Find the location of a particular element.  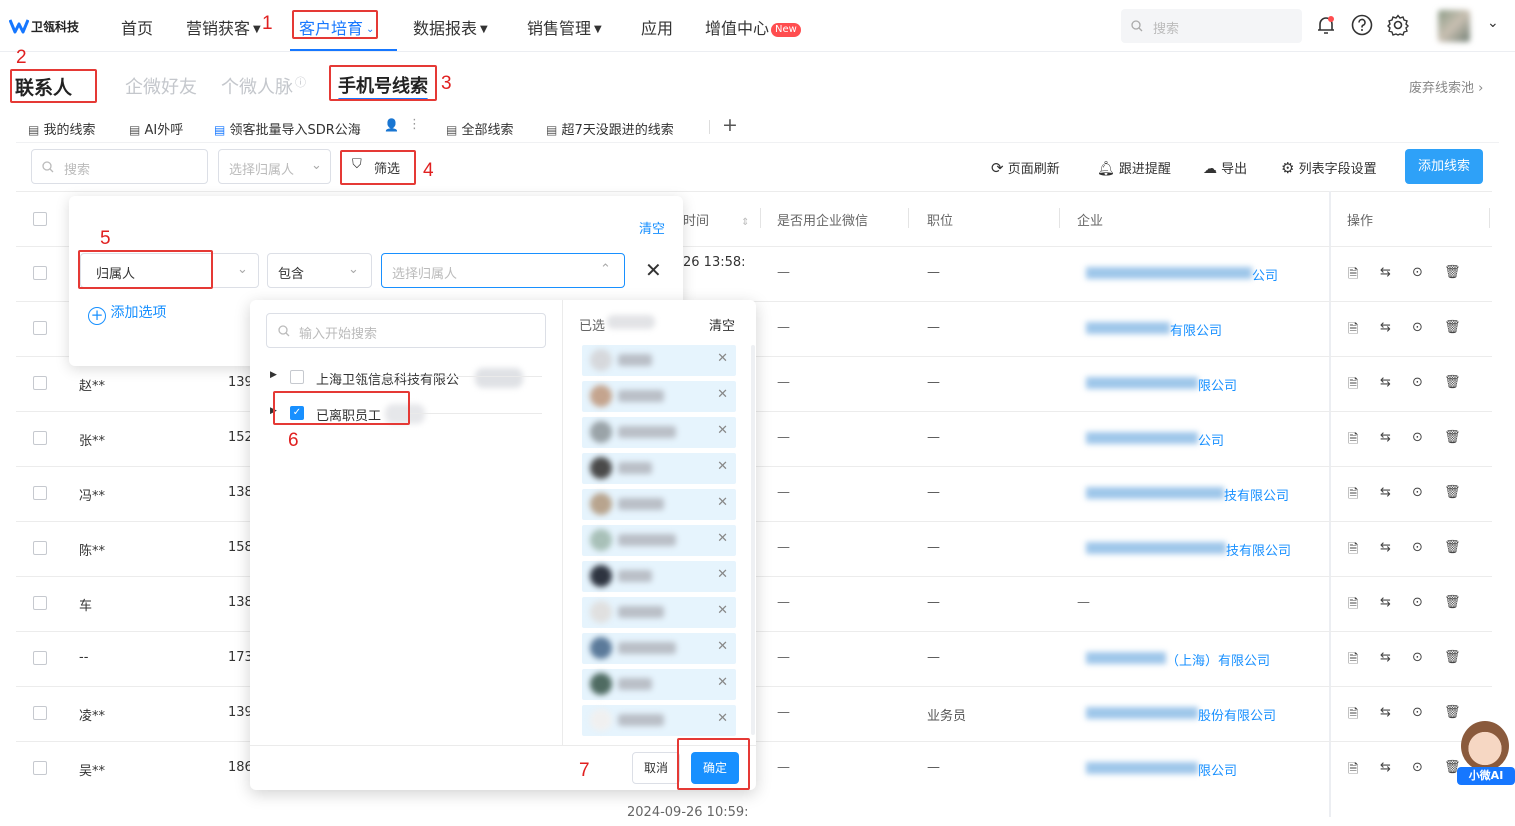

subtab-personal-wechat: 个微人脉 ⓘ is located at coordinates (263, 86).